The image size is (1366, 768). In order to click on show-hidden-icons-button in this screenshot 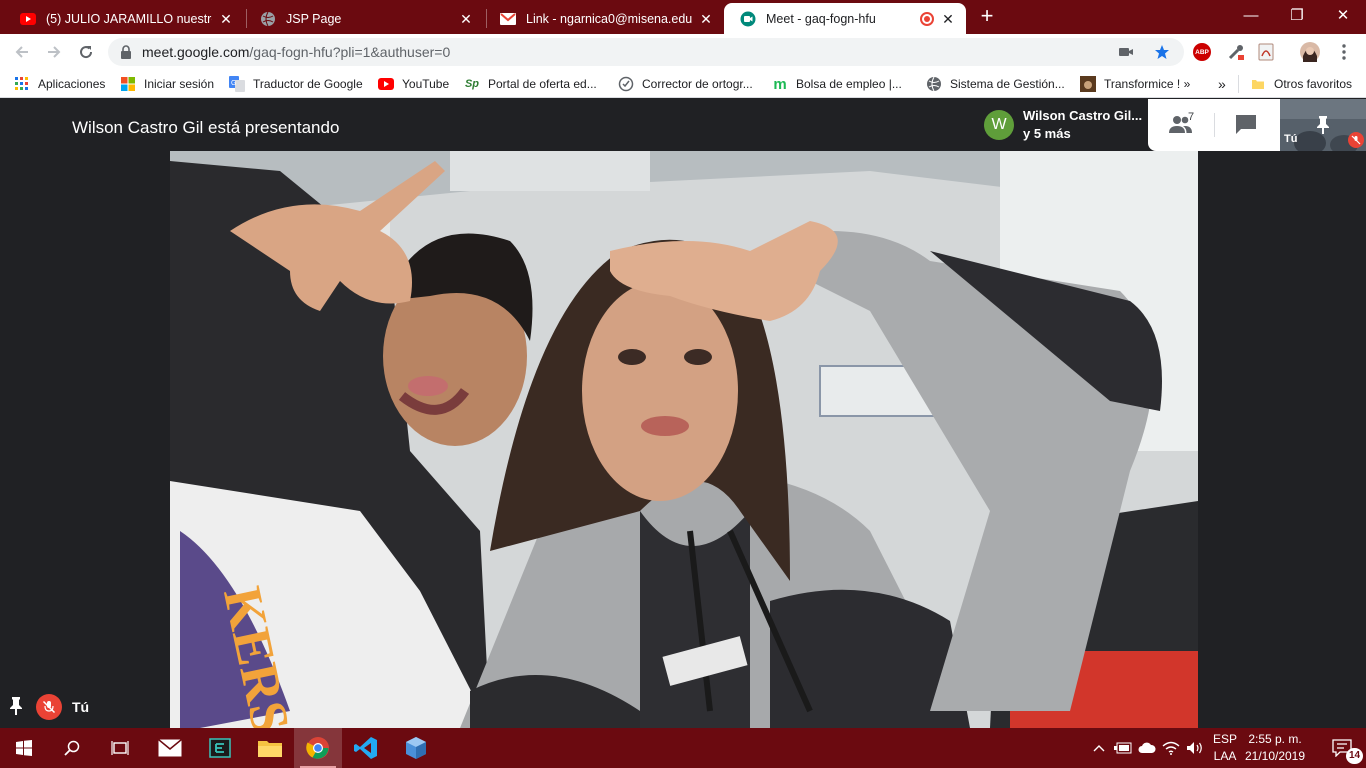, I will do `click(1099, 748)`.